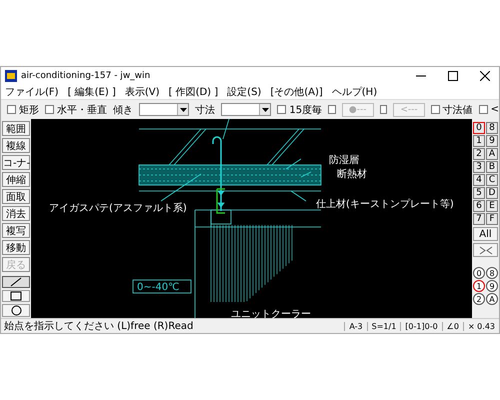 The image size is (500, 400). What do you see at coordinates (479, 180) in the screenshot?
I see `layer-button: 4` at bounding box center [479, 180].